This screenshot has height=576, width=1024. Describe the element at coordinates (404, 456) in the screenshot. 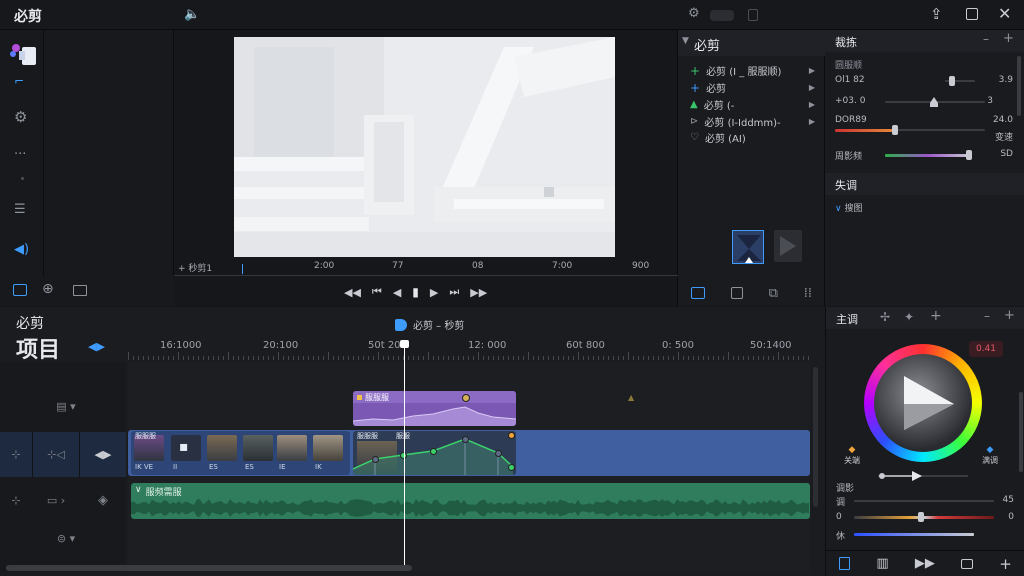

I see `playhead-line` at that location.